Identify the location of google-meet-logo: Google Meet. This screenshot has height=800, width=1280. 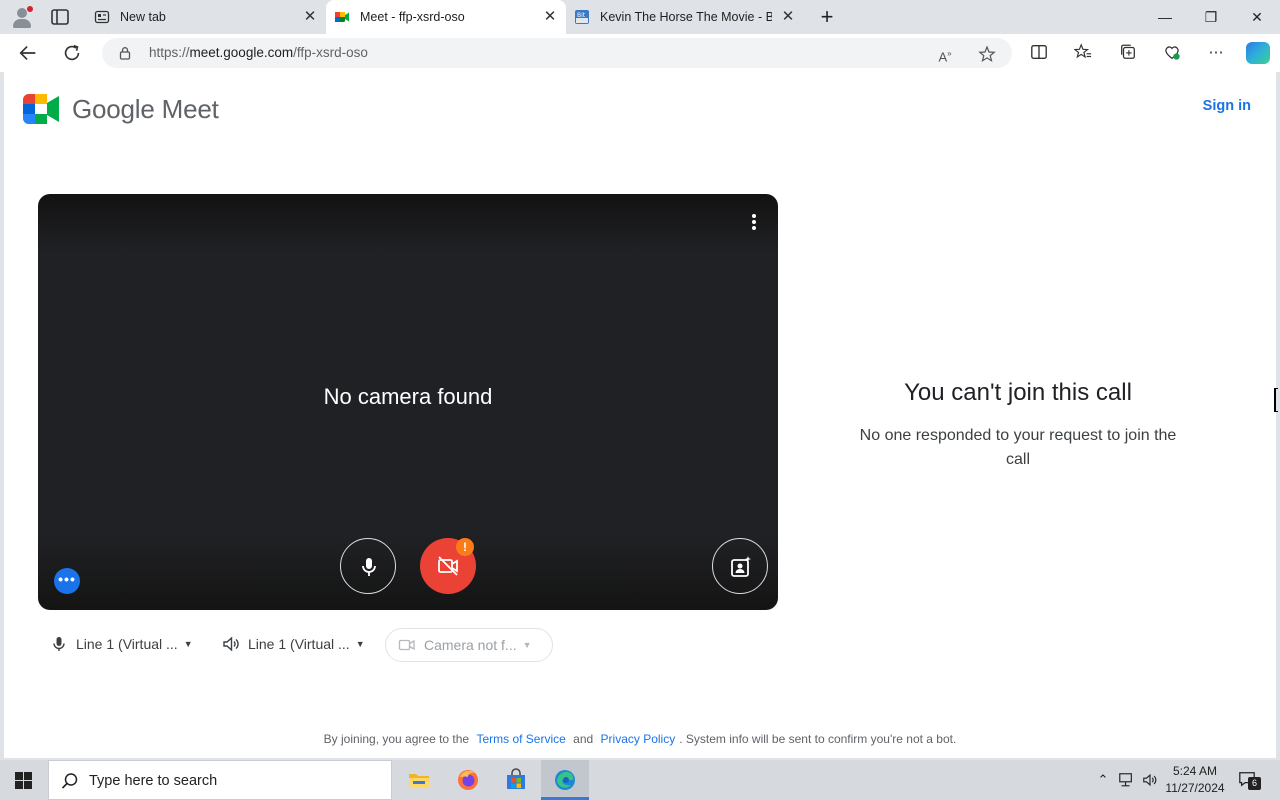
(120, 109).